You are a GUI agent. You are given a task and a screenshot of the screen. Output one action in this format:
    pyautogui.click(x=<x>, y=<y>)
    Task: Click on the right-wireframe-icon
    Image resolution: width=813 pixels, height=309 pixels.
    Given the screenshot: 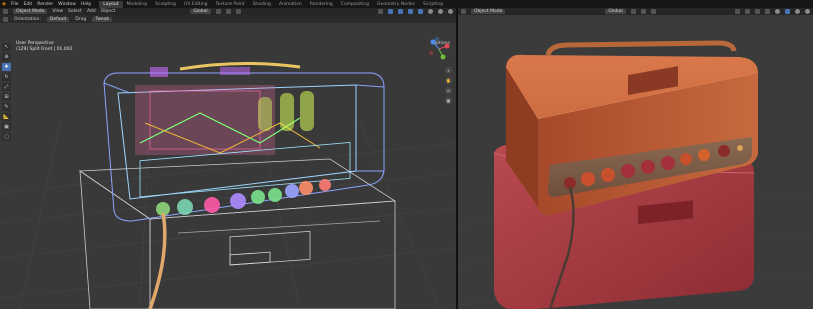 What is the action you would take?
    pyautogui.click(x=777, y=11)
    